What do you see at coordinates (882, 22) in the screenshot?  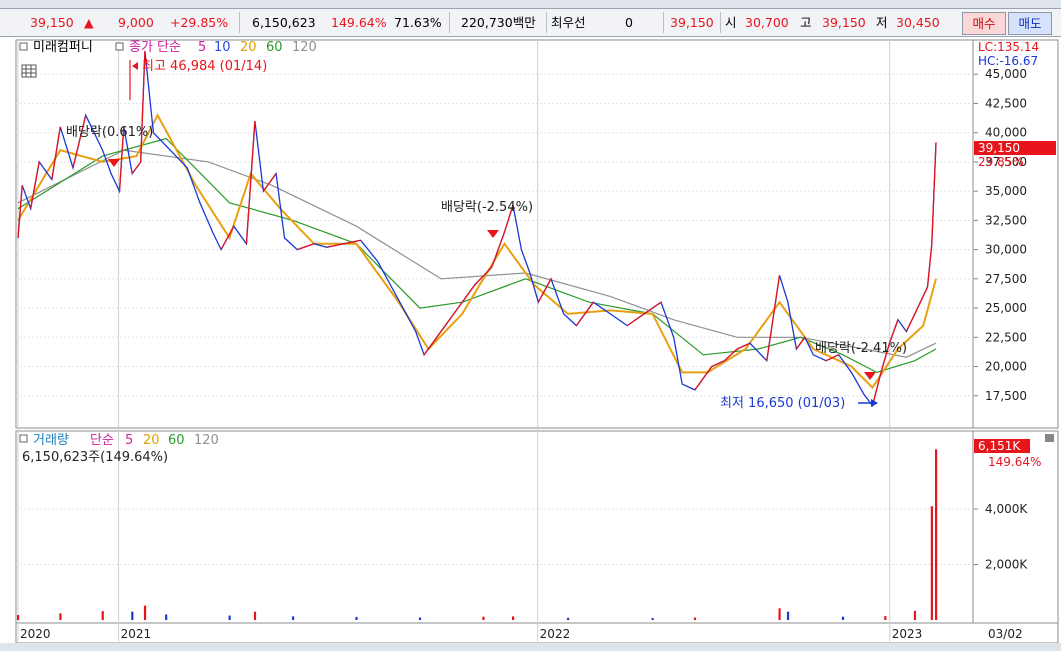 I see `low-label: 저` at bounding box center [882, 22].